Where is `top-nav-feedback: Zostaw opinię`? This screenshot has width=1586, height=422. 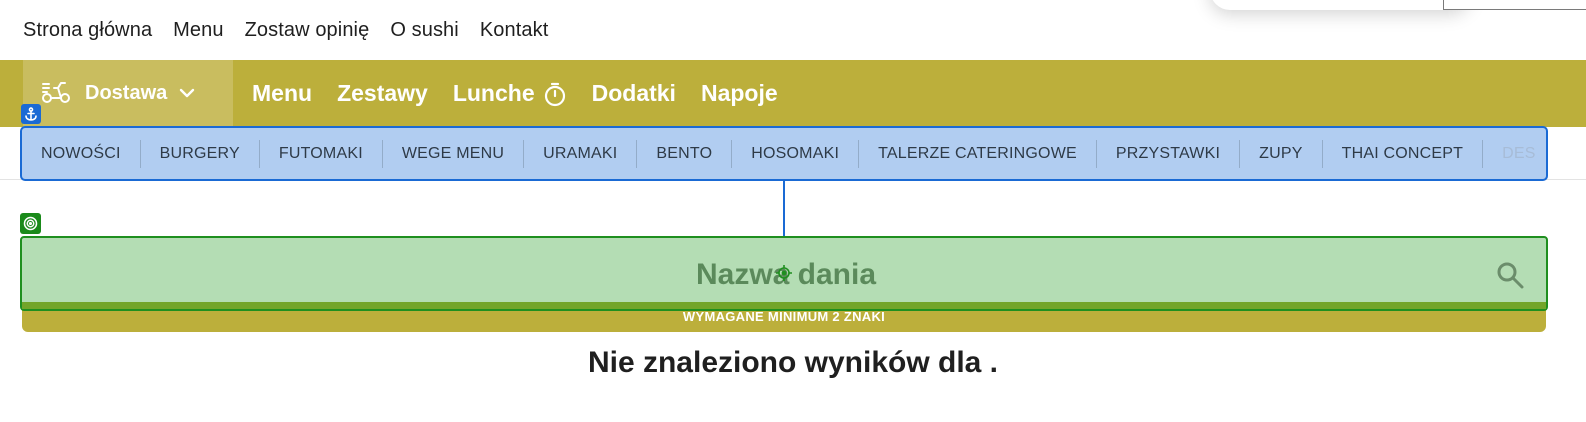
top-nav-feedback: Zostaw opinię is located at coordinates (307, 30).